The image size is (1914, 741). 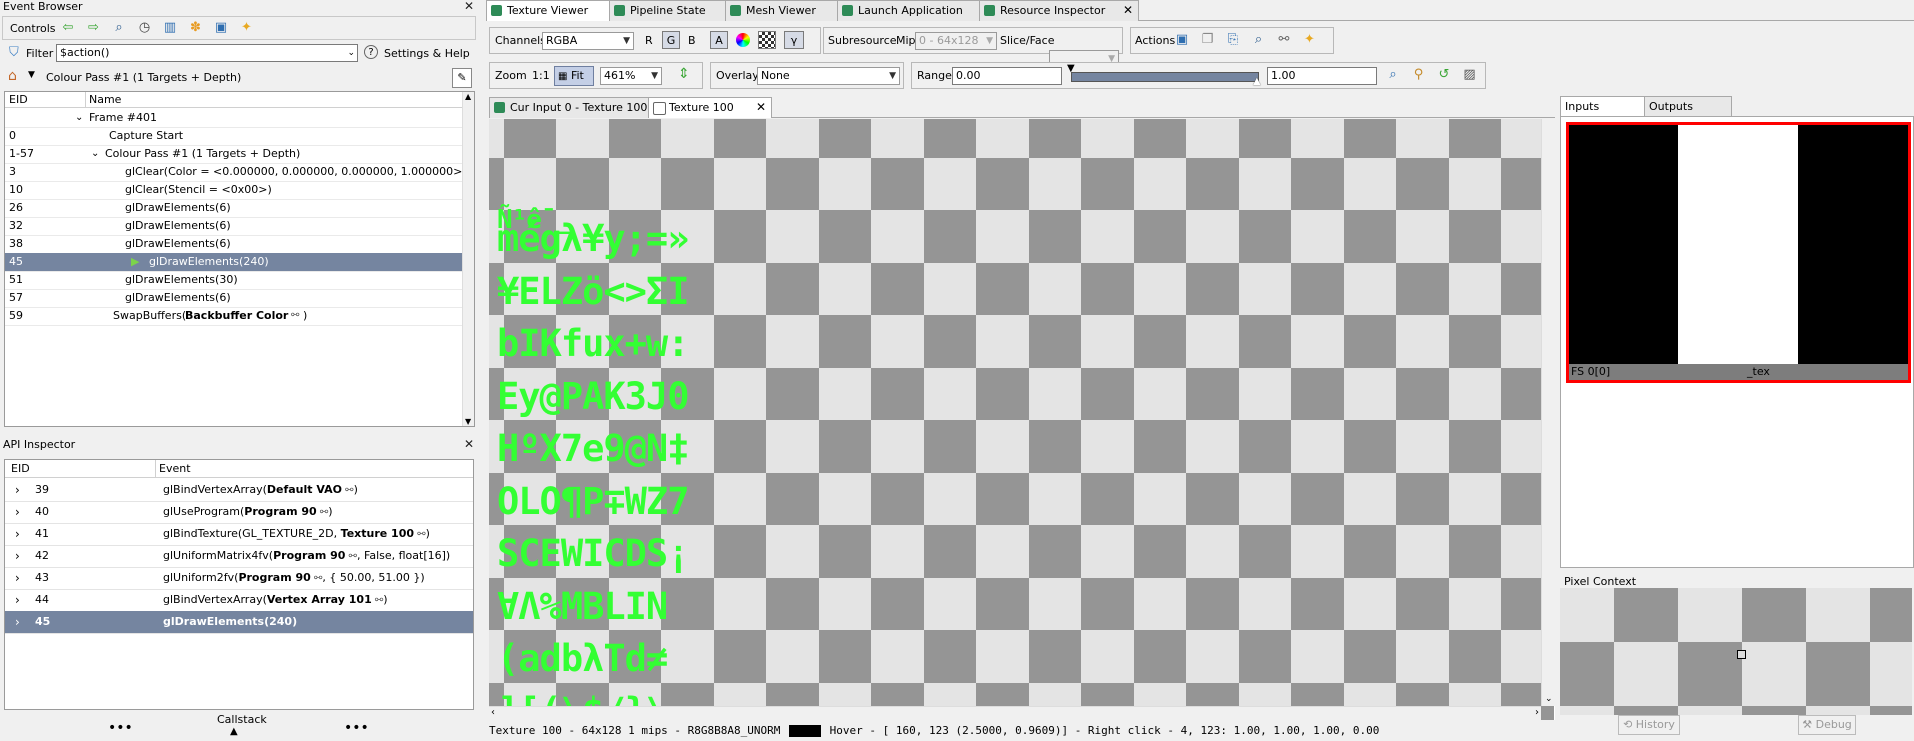 I want to click on tab-texture-viewer: Texture Viewer ✕, so click(x=557, y=10).